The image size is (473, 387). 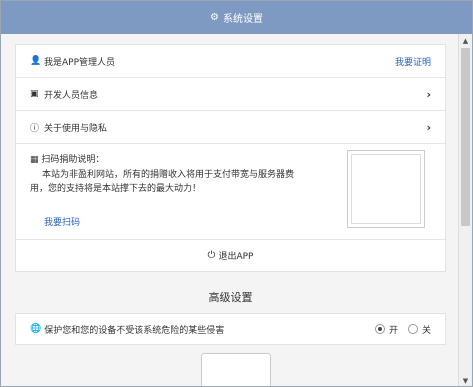 What do you see at coordinates (62, 221) in the screenshot?
I see `scan-link: 我要扫码` at bounding box center [62, 221].